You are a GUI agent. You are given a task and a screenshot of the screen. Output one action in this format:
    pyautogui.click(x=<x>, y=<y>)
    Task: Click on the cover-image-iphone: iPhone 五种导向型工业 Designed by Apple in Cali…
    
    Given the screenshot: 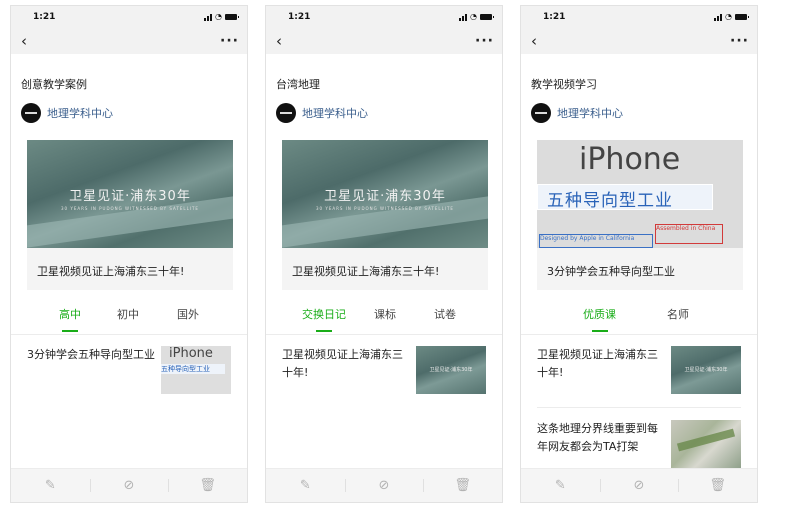 What is the action you would take?
    pyautogui.click(x=640, y=194)
    